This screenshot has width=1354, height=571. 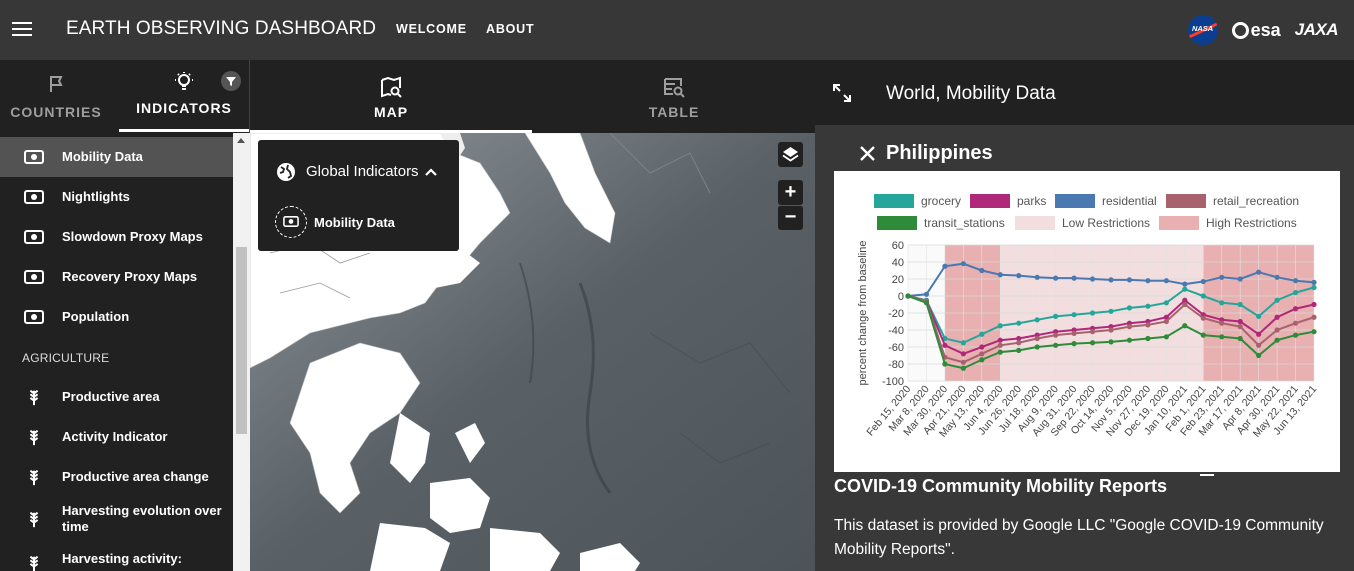 What do you see at coordinates (286, 172) in the screenshot?
I see `globe-icon` at bounding box center [286, 172].